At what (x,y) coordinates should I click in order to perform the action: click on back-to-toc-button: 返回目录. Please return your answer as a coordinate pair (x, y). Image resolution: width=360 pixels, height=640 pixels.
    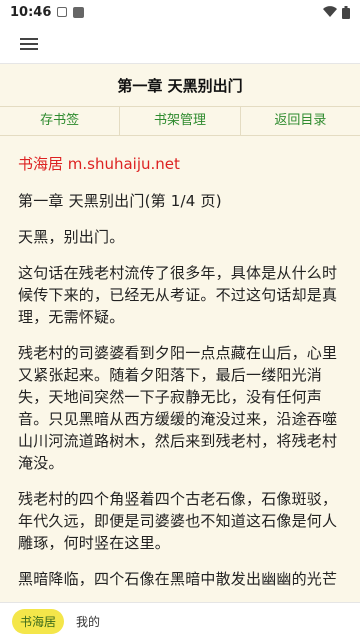
    Looking at the image, I should click on (300, 121).